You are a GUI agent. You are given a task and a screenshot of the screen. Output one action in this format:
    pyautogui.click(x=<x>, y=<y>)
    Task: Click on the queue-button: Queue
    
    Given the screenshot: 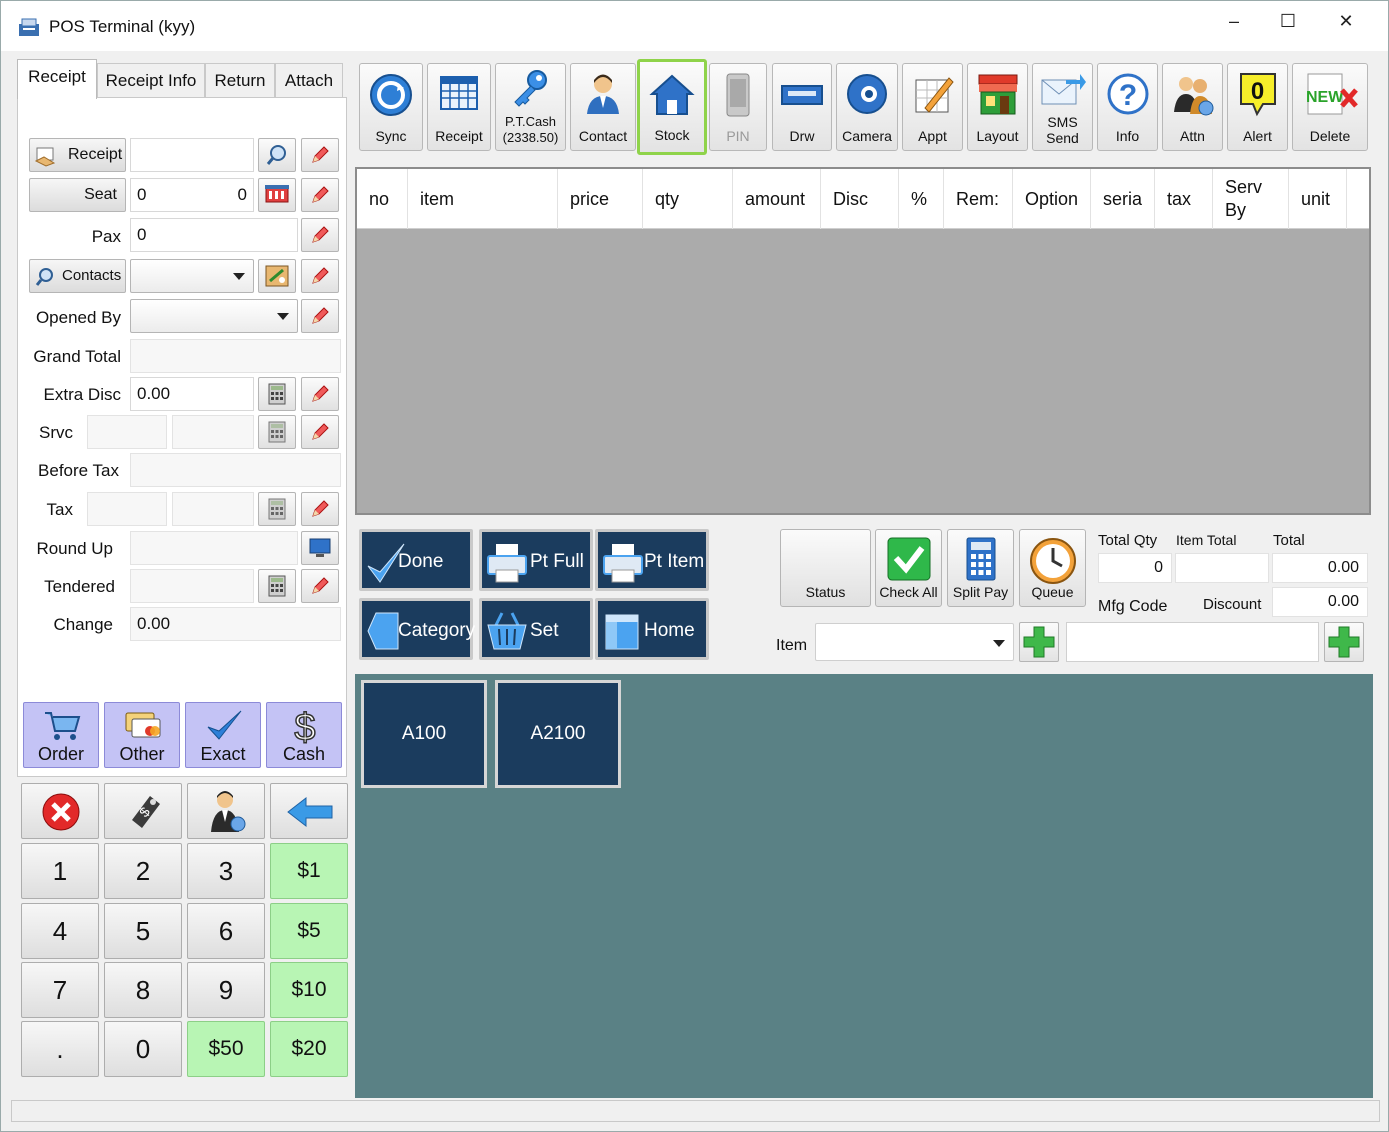 What is the action you would take?
    pyautogui.click(x=1052, y=568)
    